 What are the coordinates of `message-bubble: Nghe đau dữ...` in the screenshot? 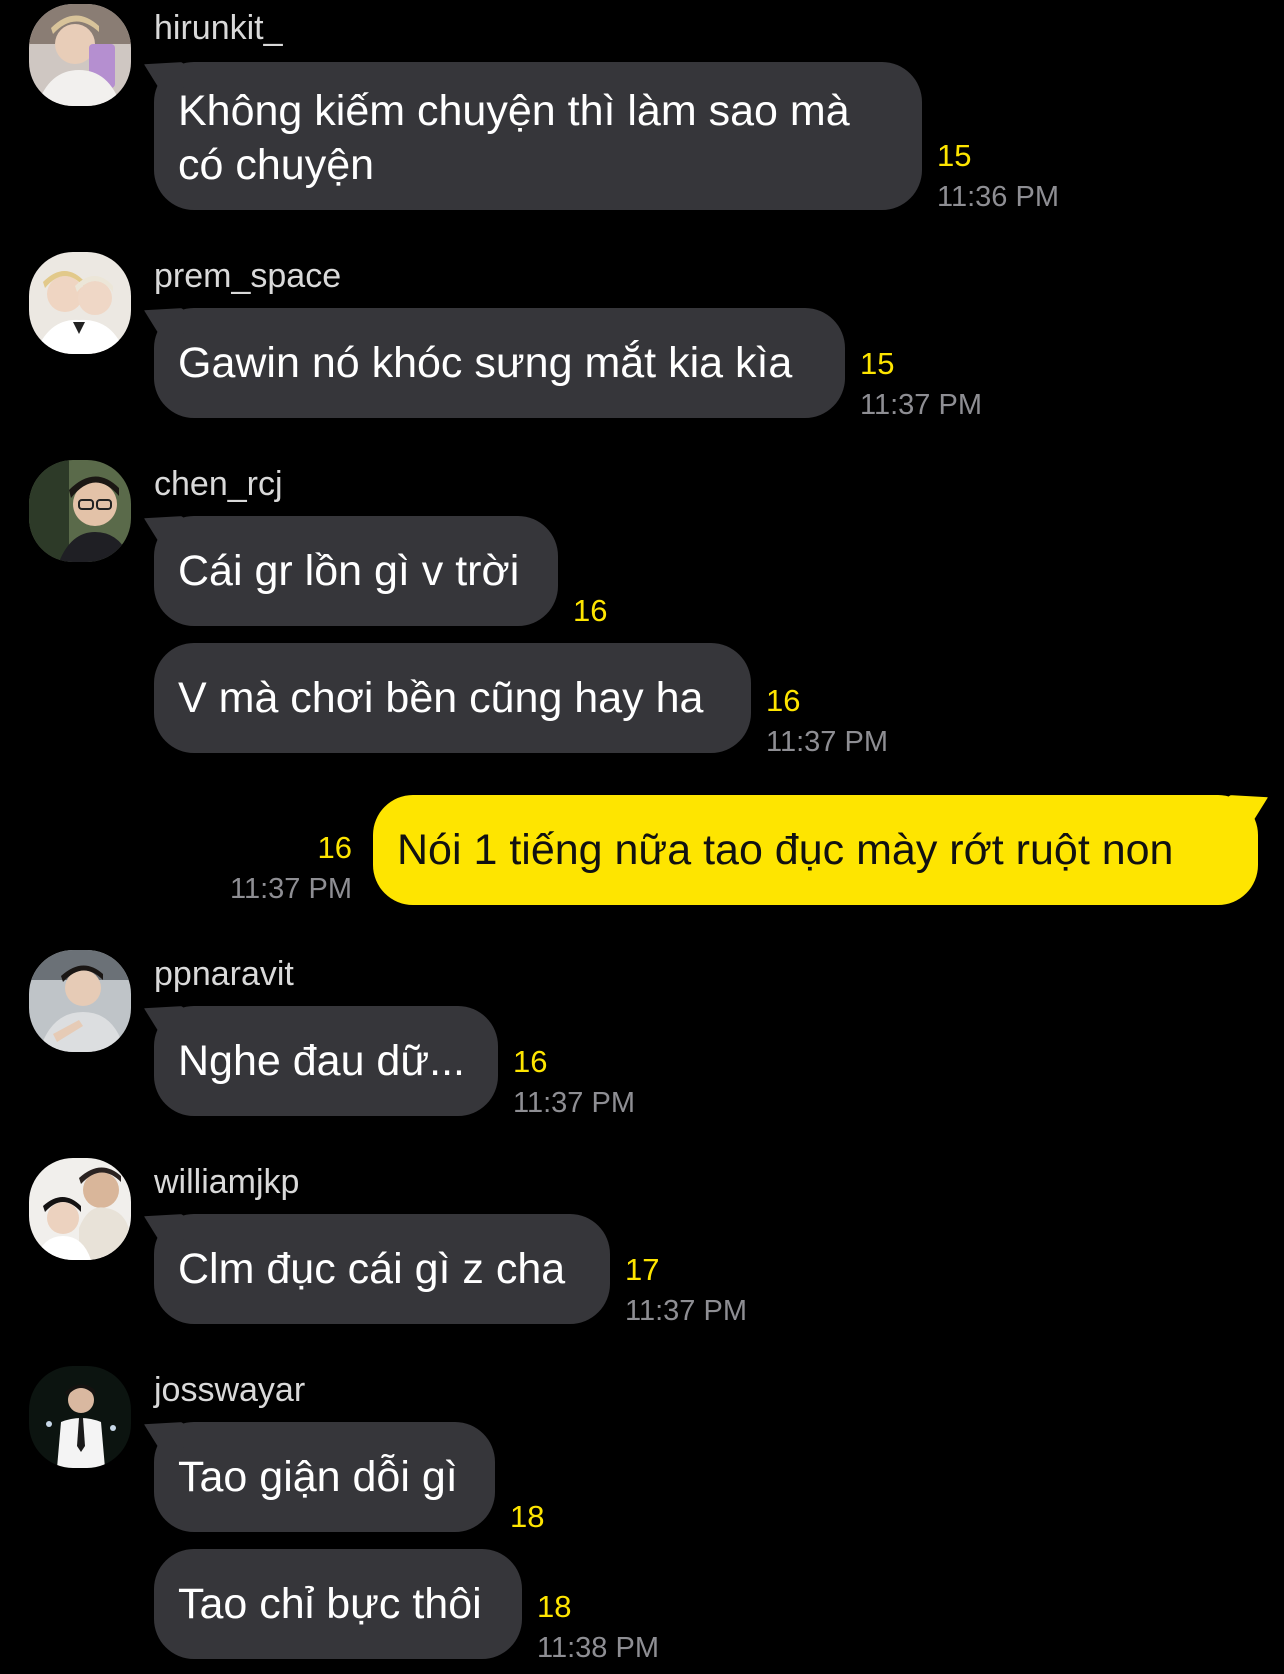 It's located at (326, 1061).